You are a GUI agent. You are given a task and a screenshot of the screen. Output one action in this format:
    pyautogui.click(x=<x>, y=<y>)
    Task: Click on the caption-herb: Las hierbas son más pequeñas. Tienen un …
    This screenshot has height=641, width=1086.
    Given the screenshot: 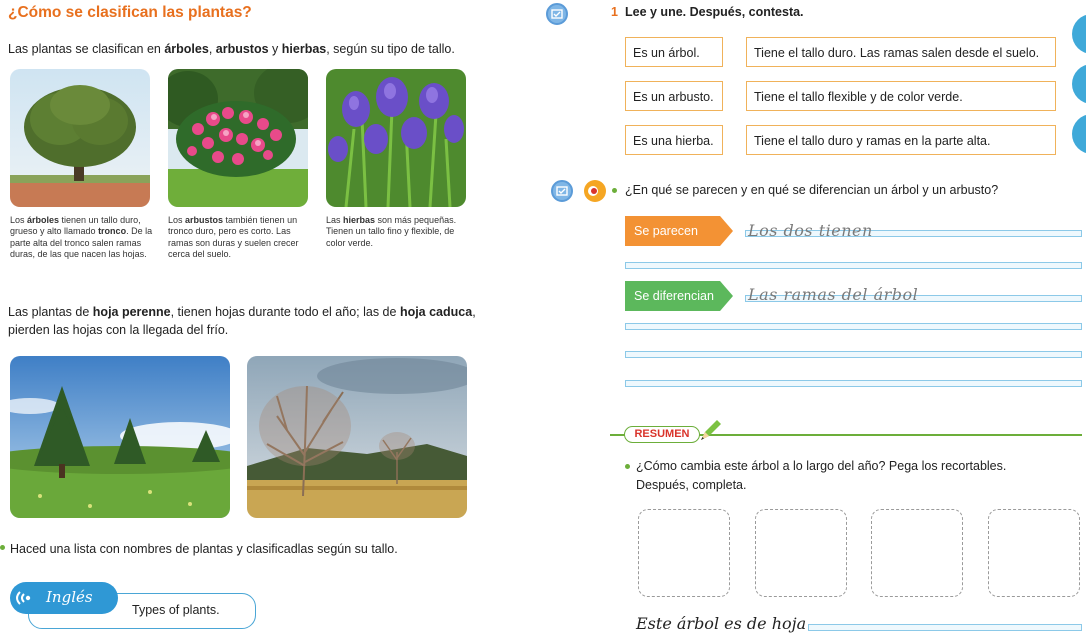 What is the action you would take?
    pyautogui.click(x=391, y=231)
    